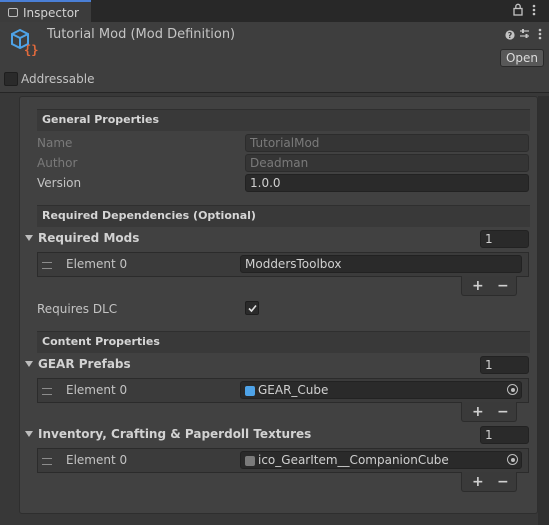 This screenshot has height=525, width=549. I want to click on header-menu-icon, so click(540, 35).